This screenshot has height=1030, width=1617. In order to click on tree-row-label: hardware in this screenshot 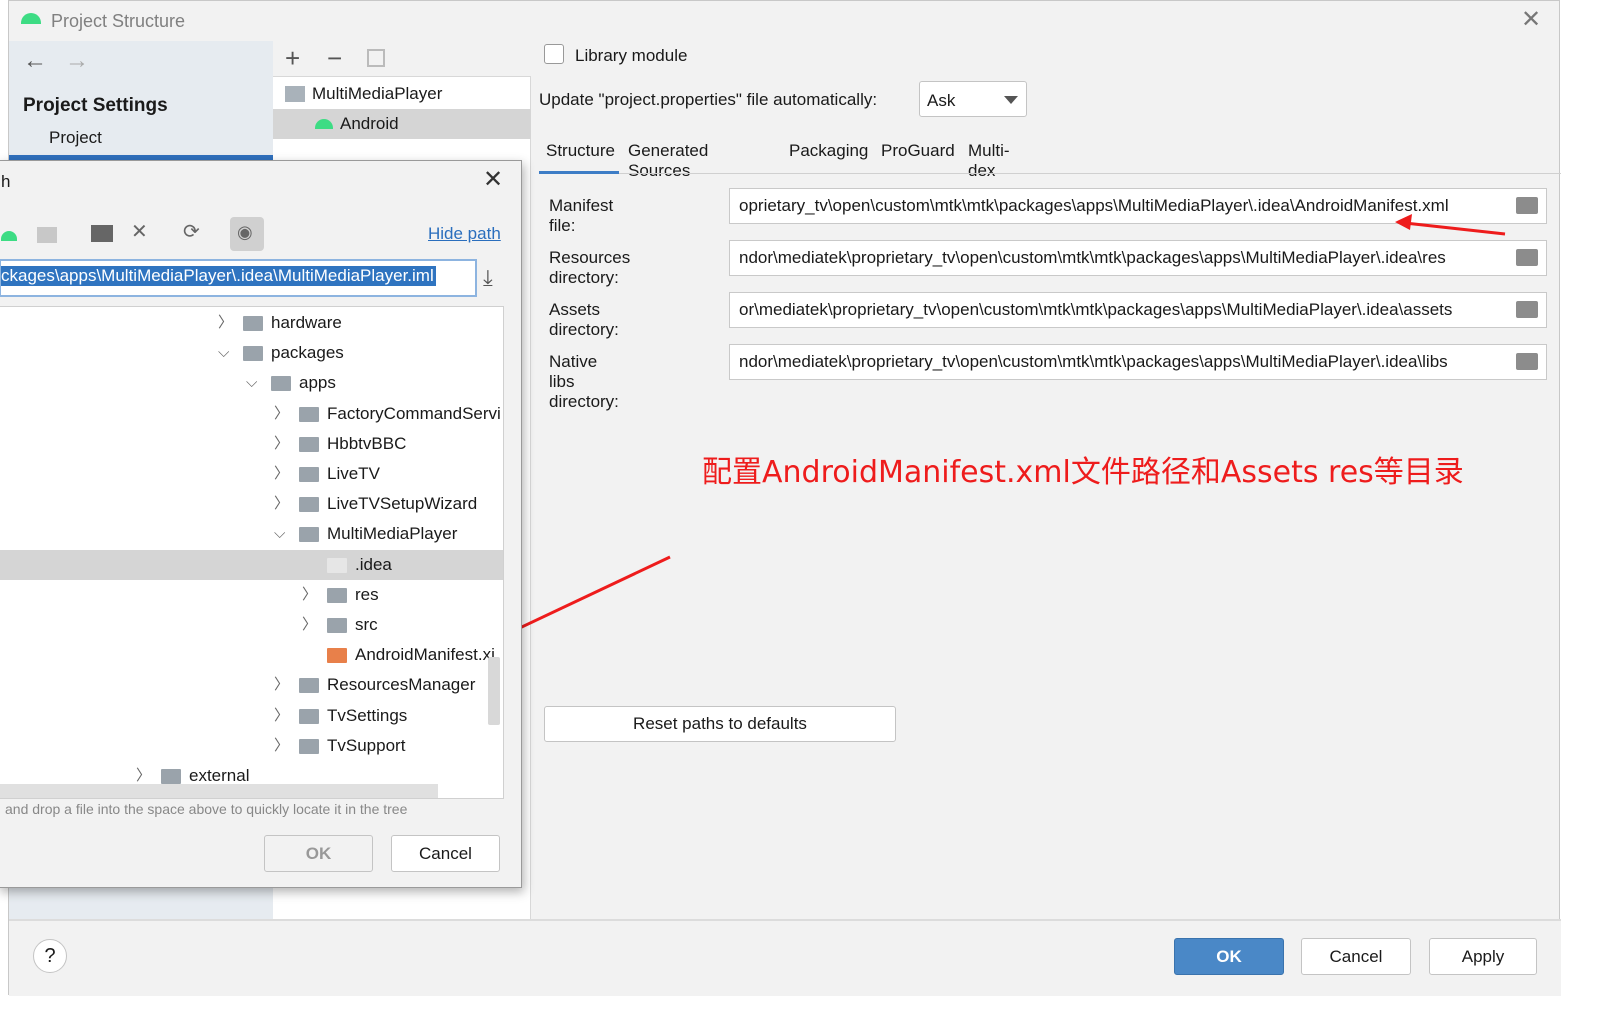, I will do `click(306, 322)`.